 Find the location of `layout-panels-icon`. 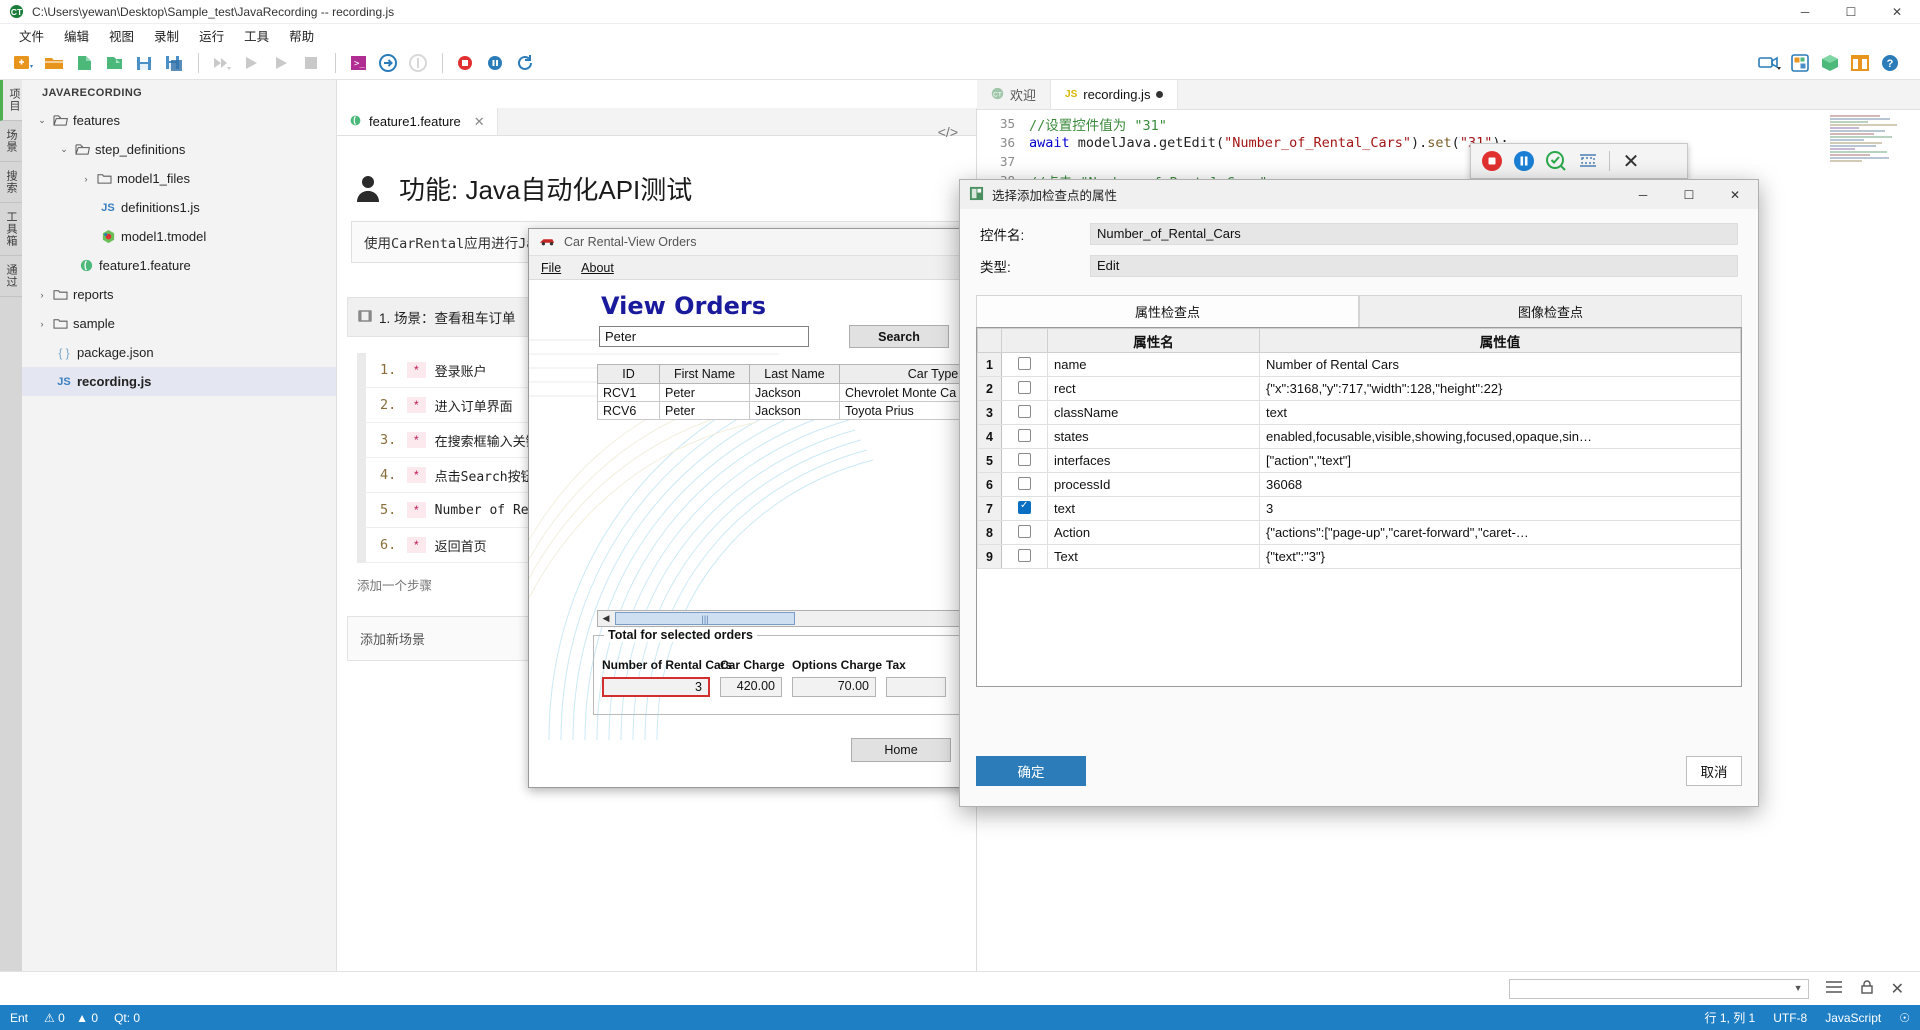

layout-panels-icon is located at coordinates (1860, 63).